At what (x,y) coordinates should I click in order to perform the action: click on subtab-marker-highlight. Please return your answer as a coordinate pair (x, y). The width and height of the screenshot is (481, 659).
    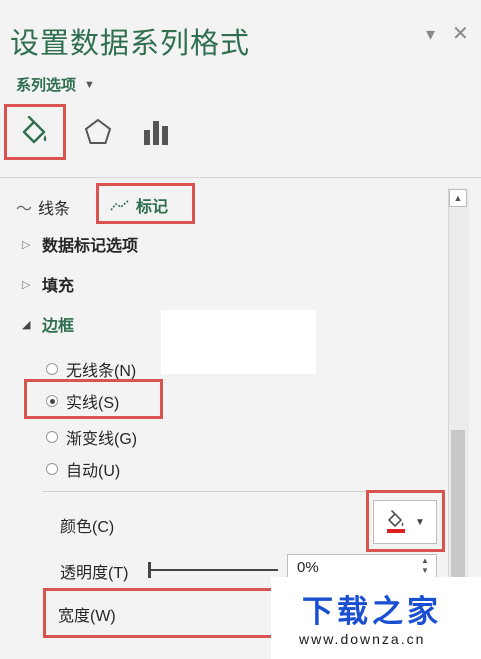
    Looking at the image, I should click on (145, 203).